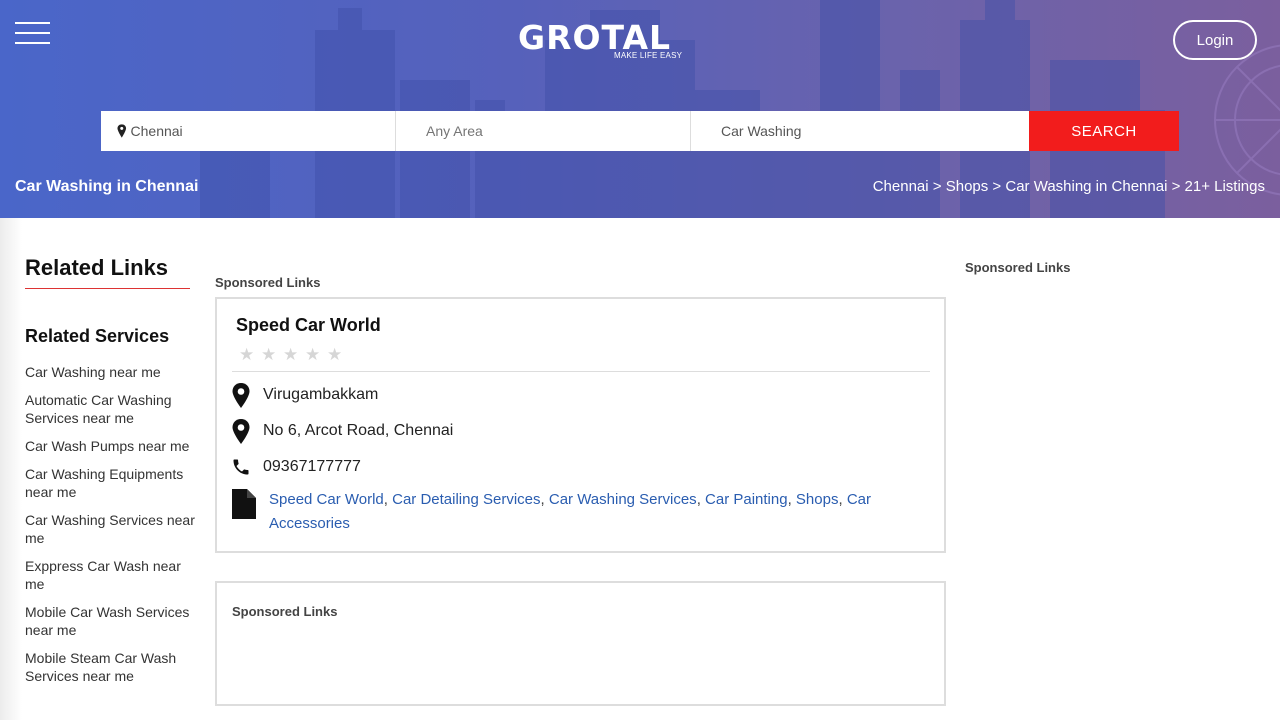 This screenshot has height=720, width=1280. I want to click on related-service-link: Car Washing Services near me, so click(110, 529).